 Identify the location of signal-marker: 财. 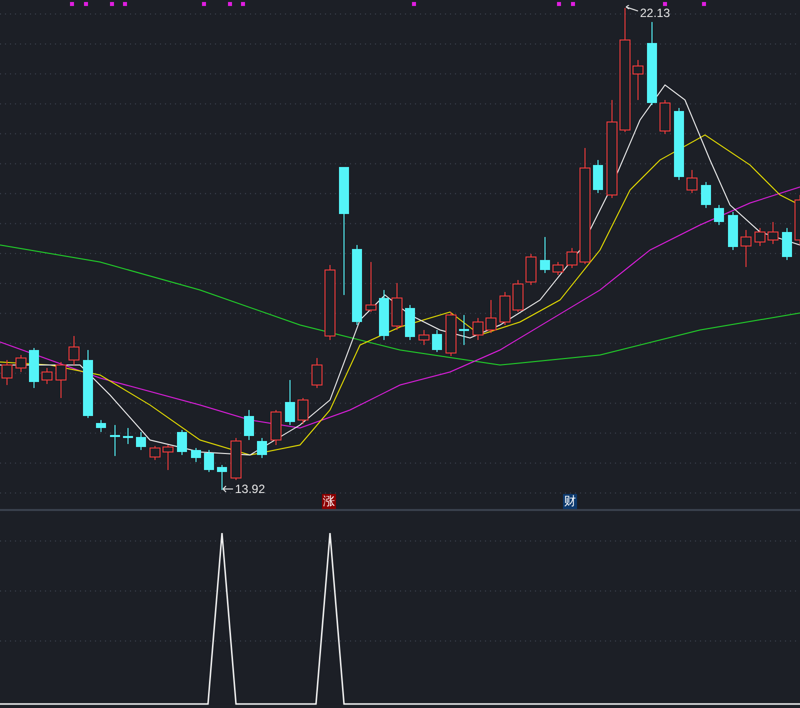
(570, 501).